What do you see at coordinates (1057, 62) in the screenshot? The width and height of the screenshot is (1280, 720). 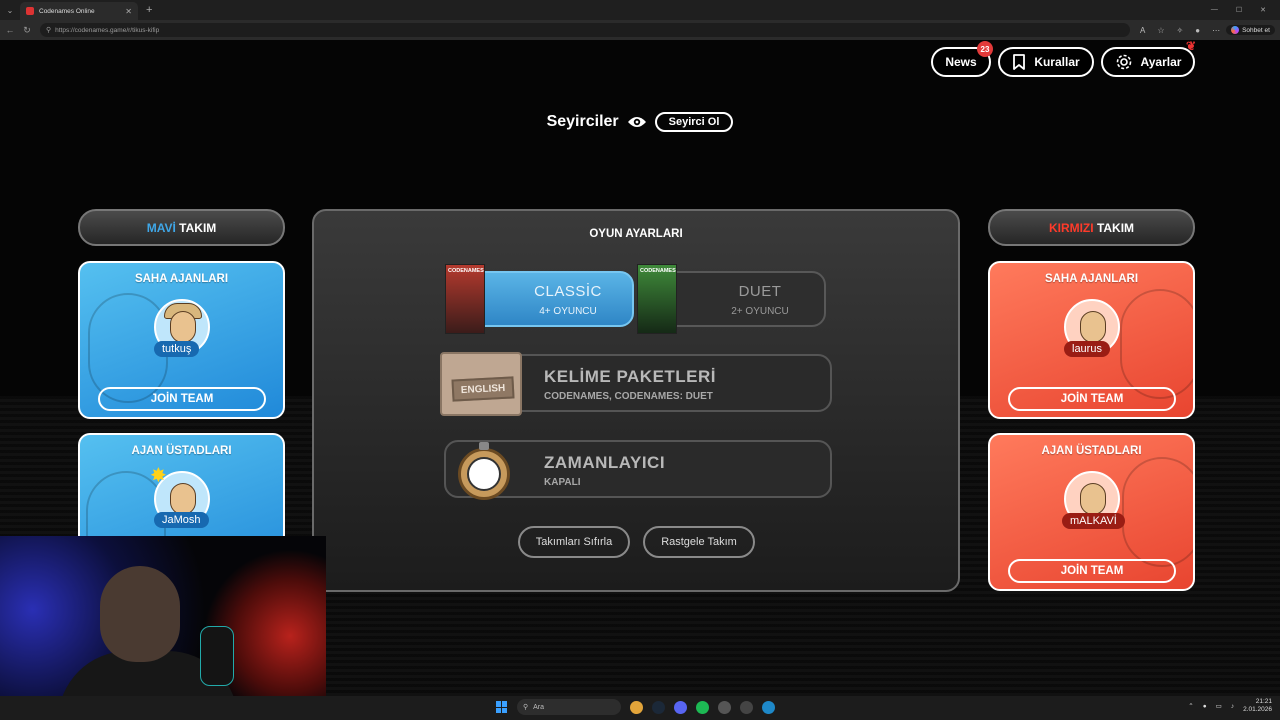 I see `rules-label: Kurallar` at bounding box center [1057, 62].